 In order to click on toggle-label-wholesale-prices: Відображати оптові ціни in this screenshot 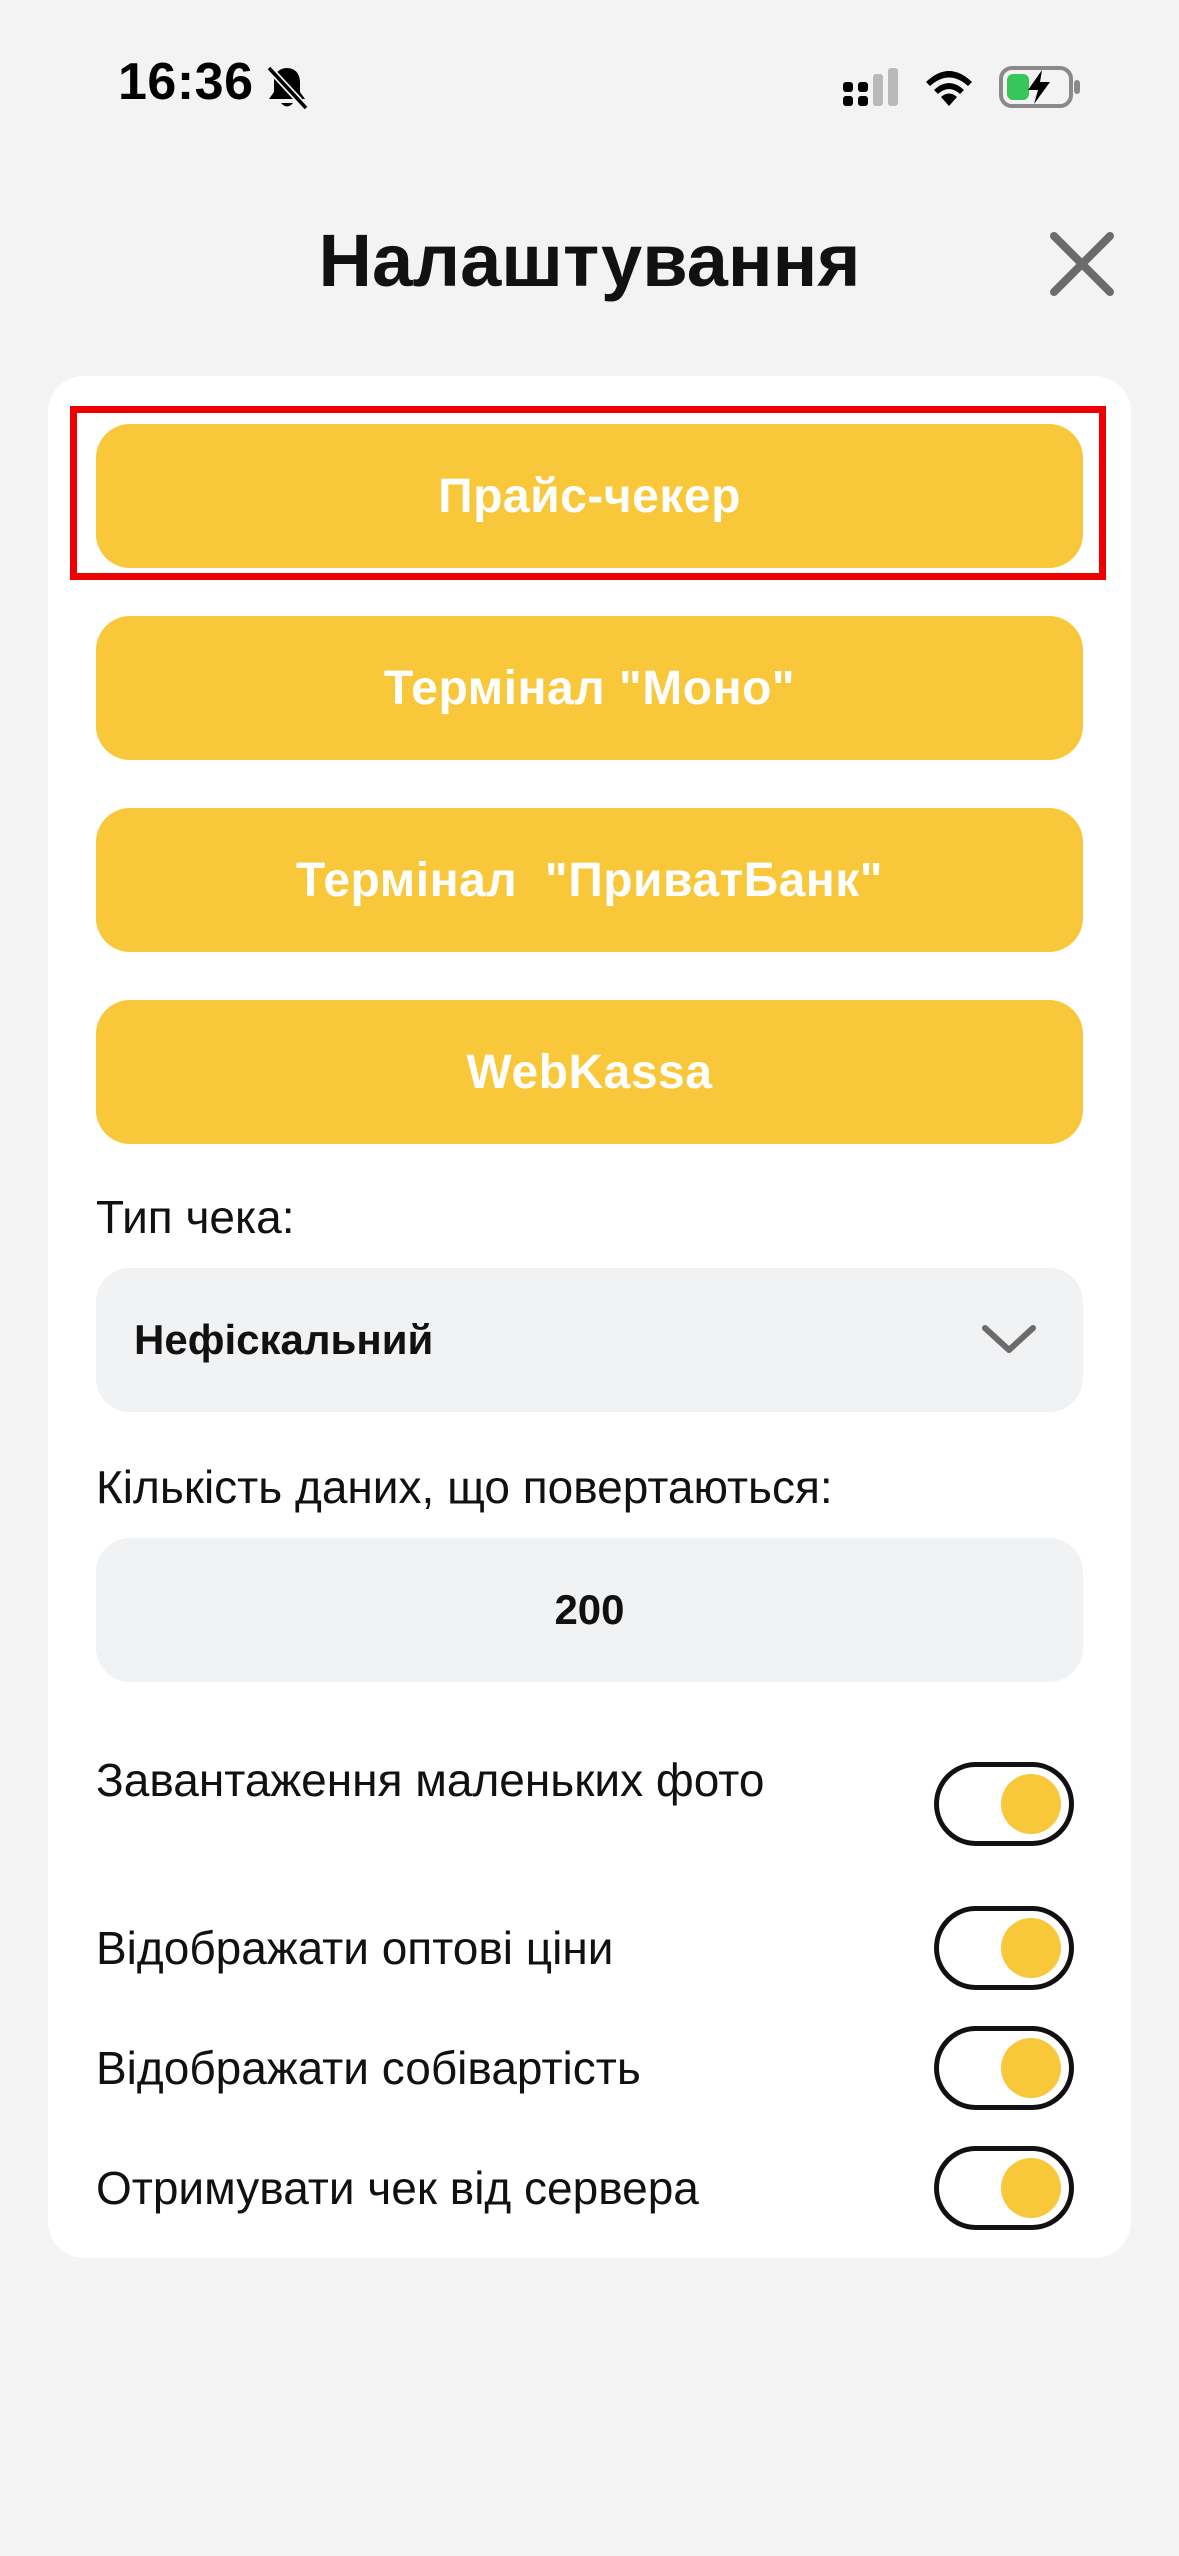, I will do `click(355, 1948)`.